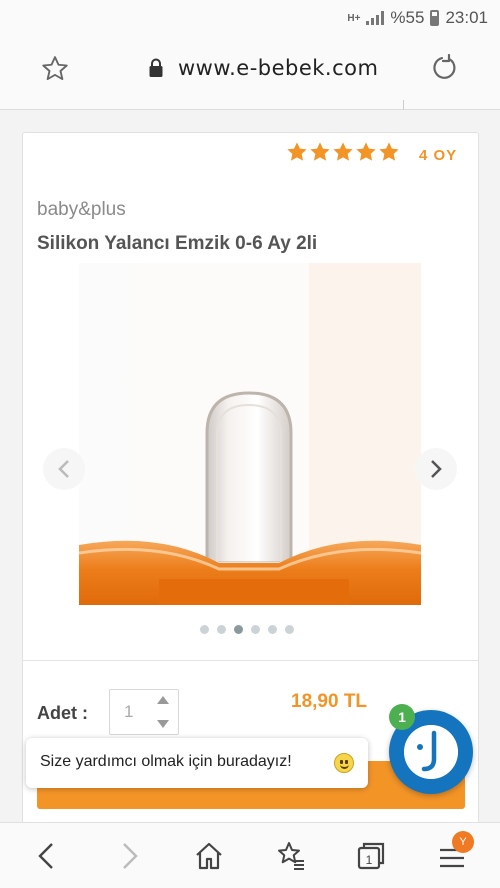  Describe the element at coordinates (444, 68) in the screenshot. I see `reload-icon` at that location.